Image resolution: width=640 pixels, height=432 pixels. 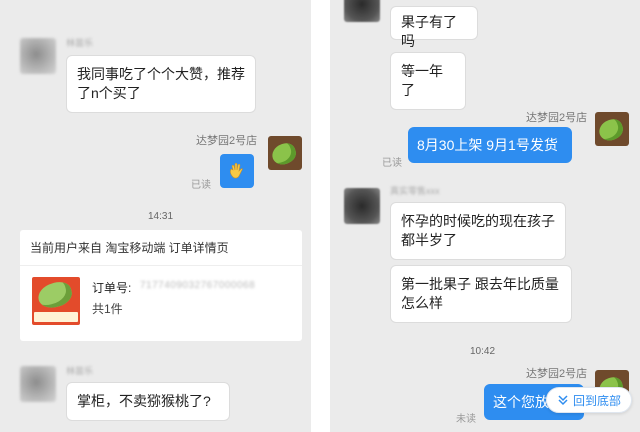 I want to click on message-bubble: 等一年了, so click(x=428, y=81).